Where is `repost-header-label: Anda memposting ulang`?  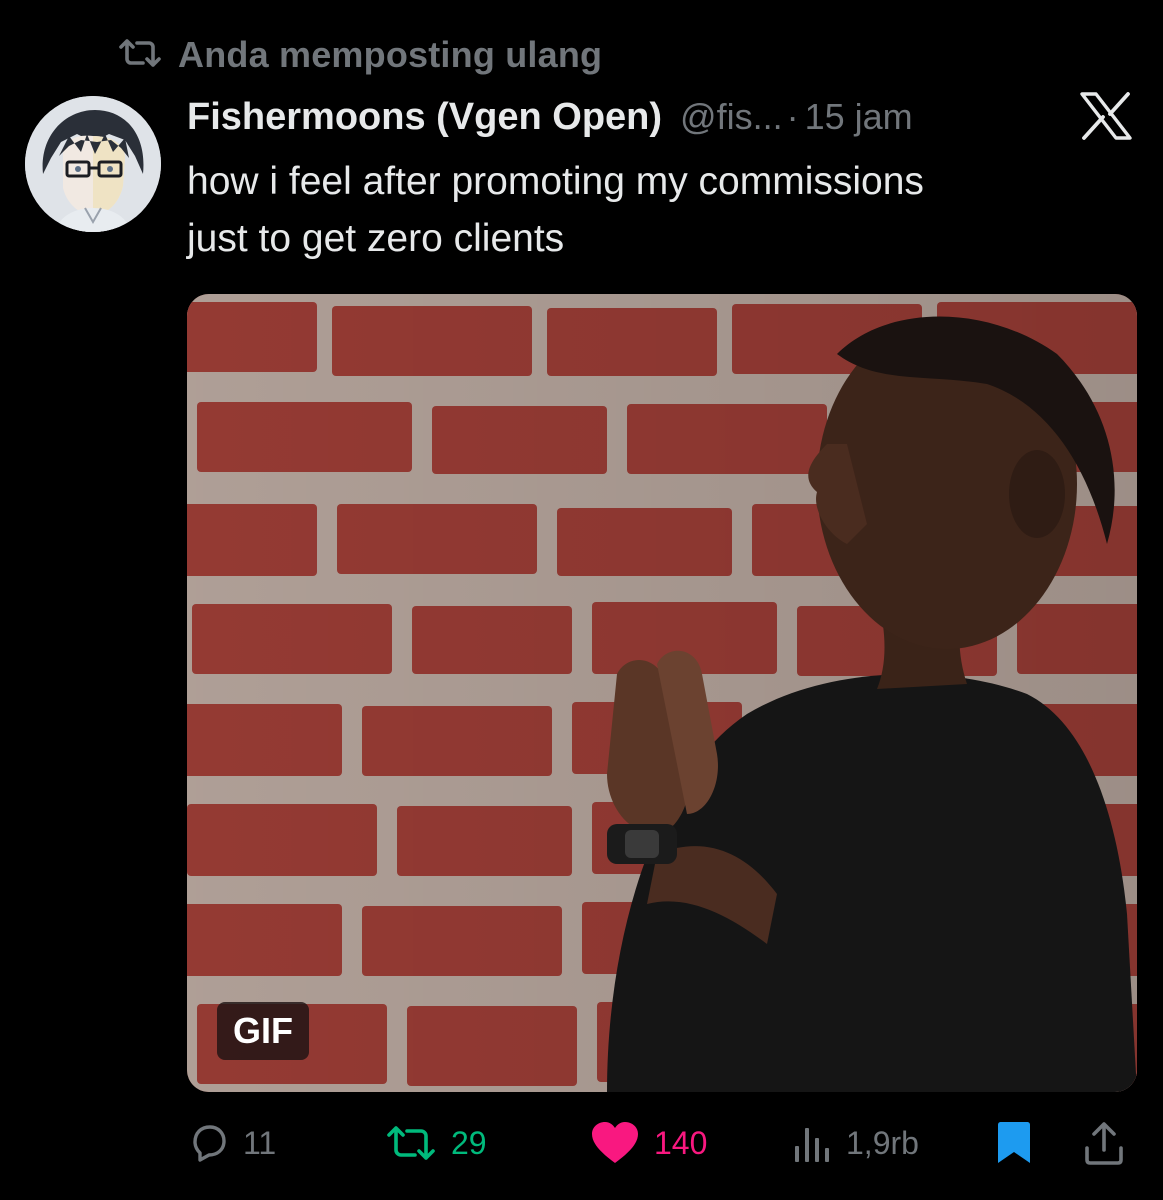
repost-header-label: Anda memposting ulang is located at coordinates (390, 54).